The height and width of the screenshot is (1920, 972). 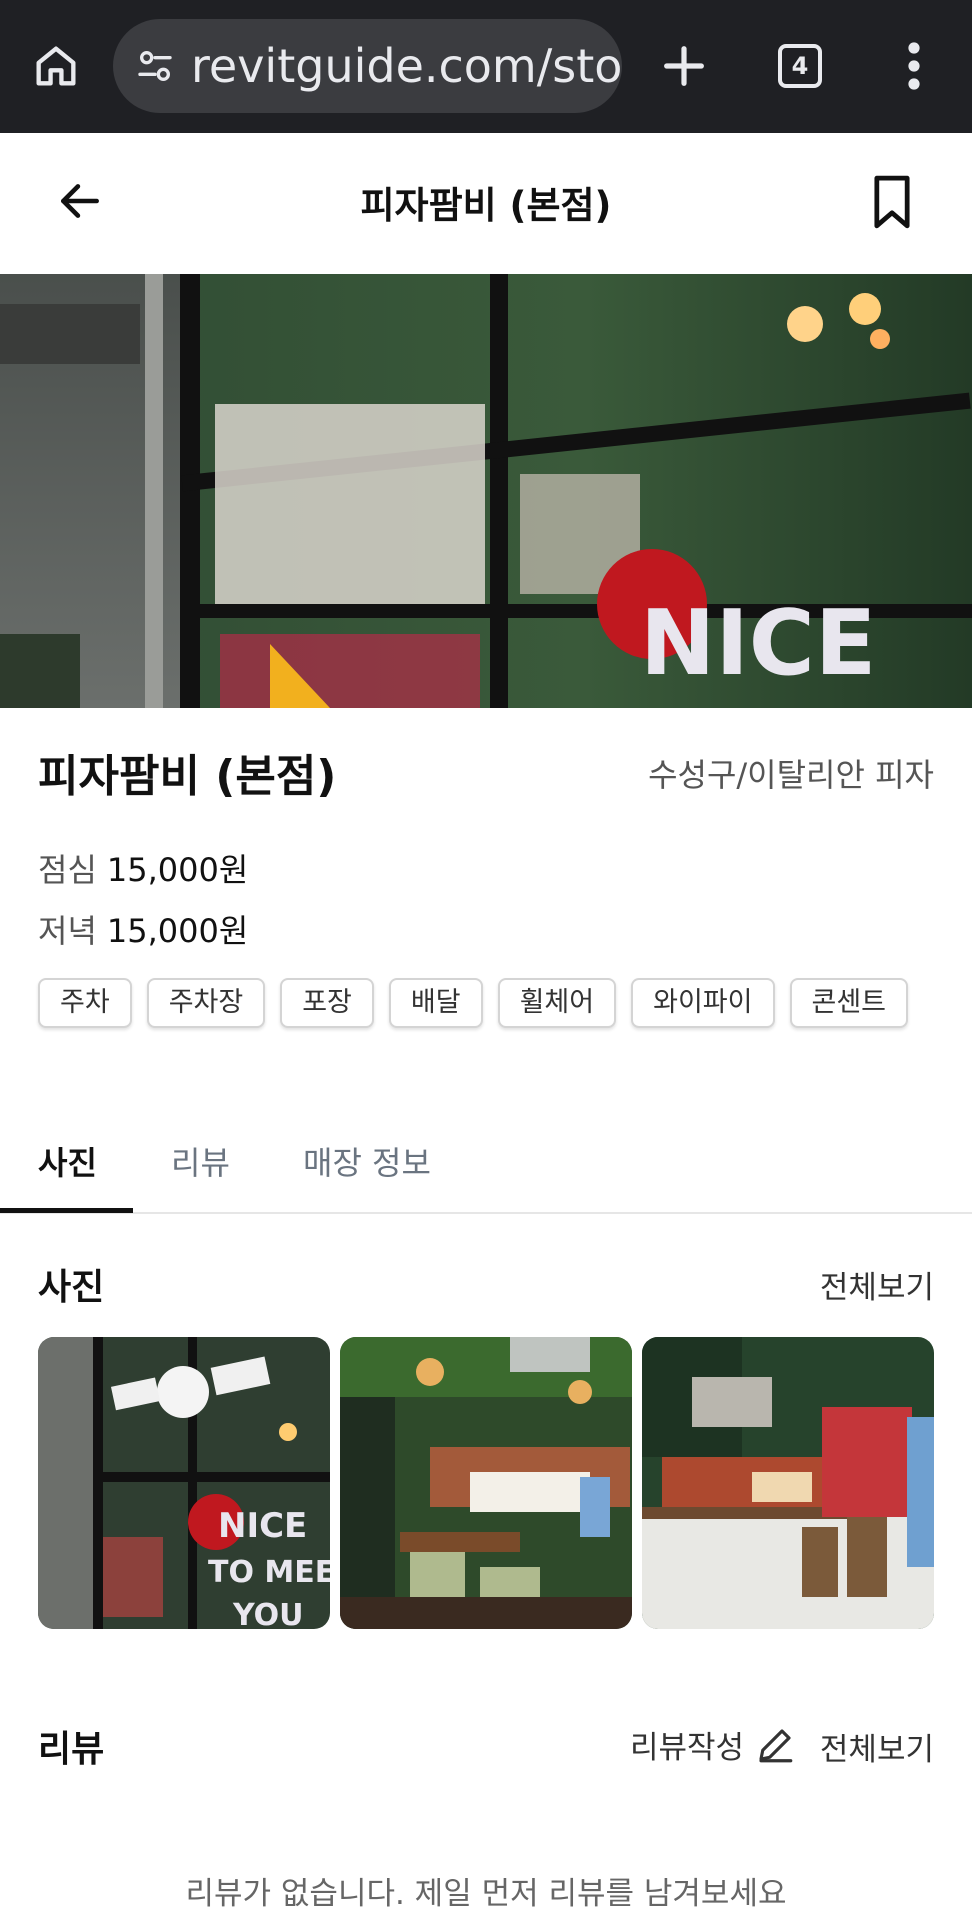 What do you see at coordinates (557, 1003) in the screenshot?
I see `tag-wheelchair: 휠체어` at bounding box center [557, 1003].